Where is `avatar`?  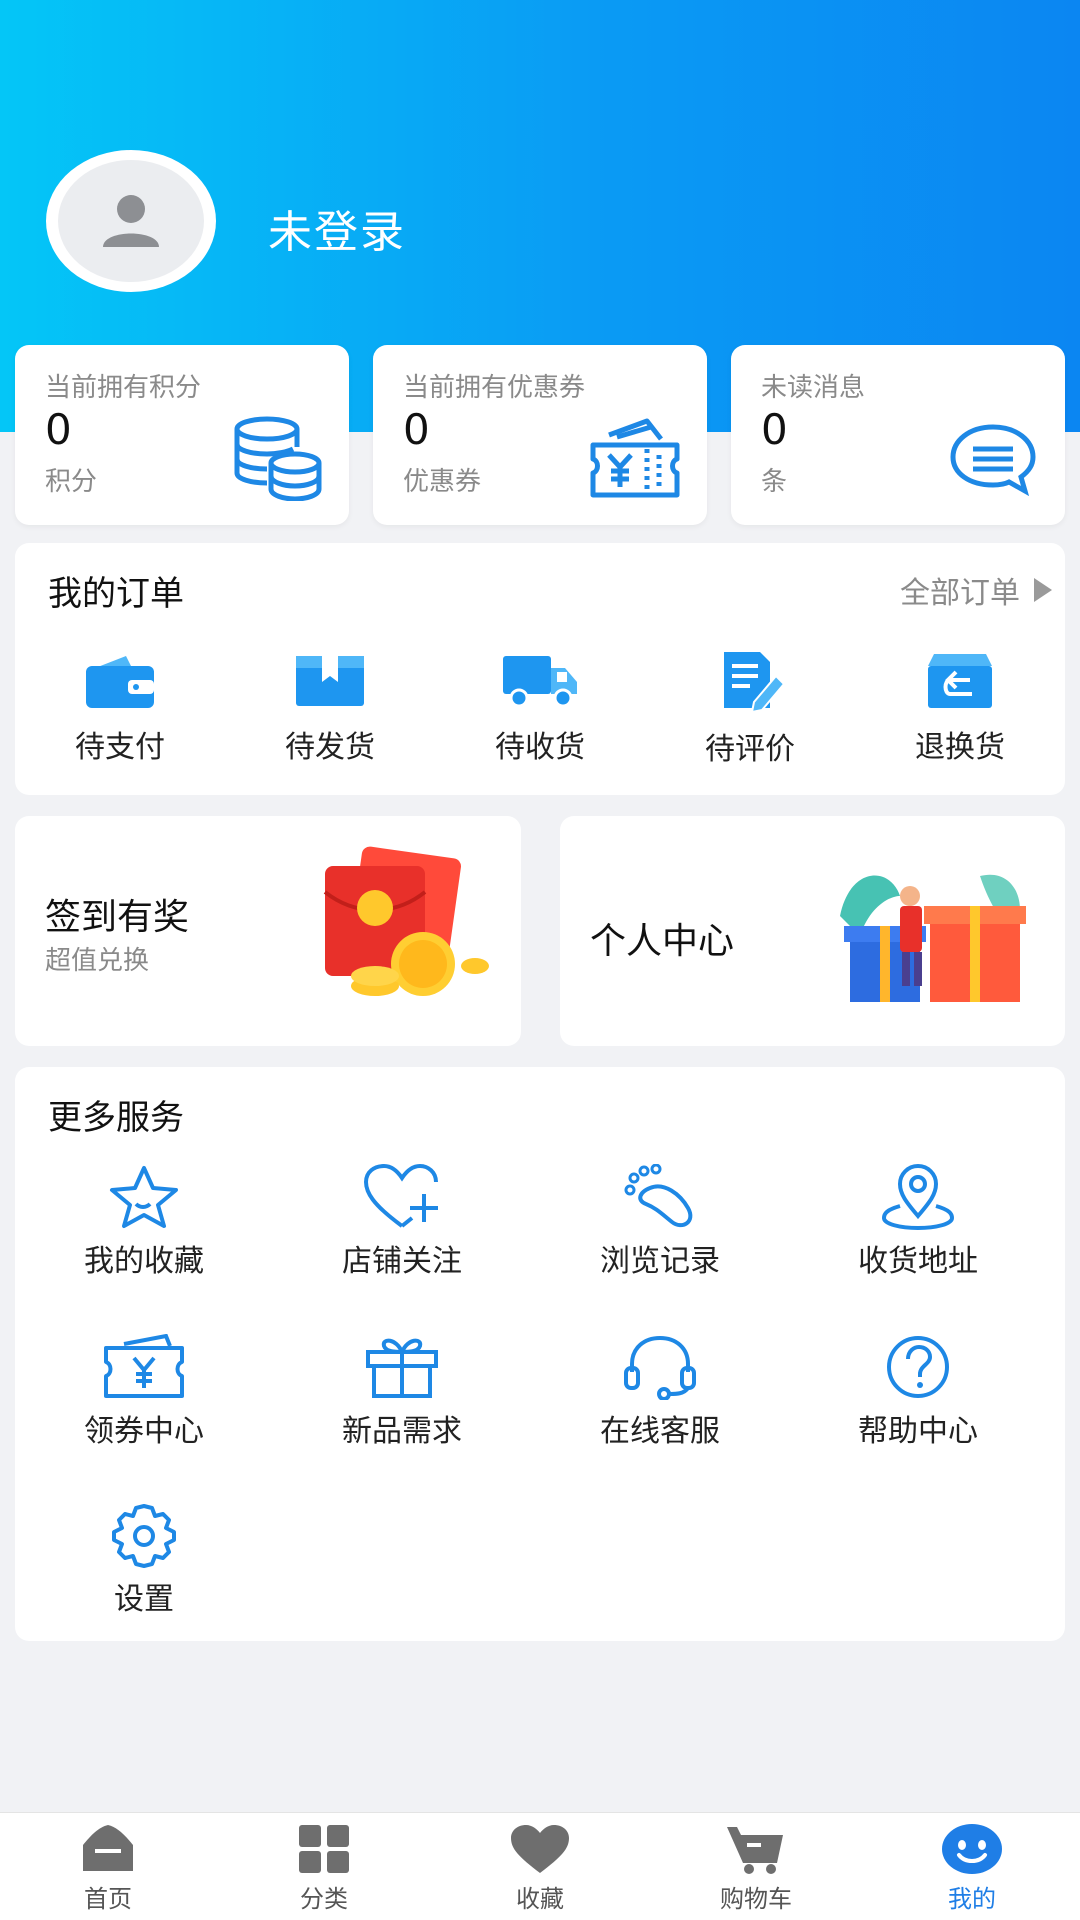
avatar is located at coordinates (131, 221).